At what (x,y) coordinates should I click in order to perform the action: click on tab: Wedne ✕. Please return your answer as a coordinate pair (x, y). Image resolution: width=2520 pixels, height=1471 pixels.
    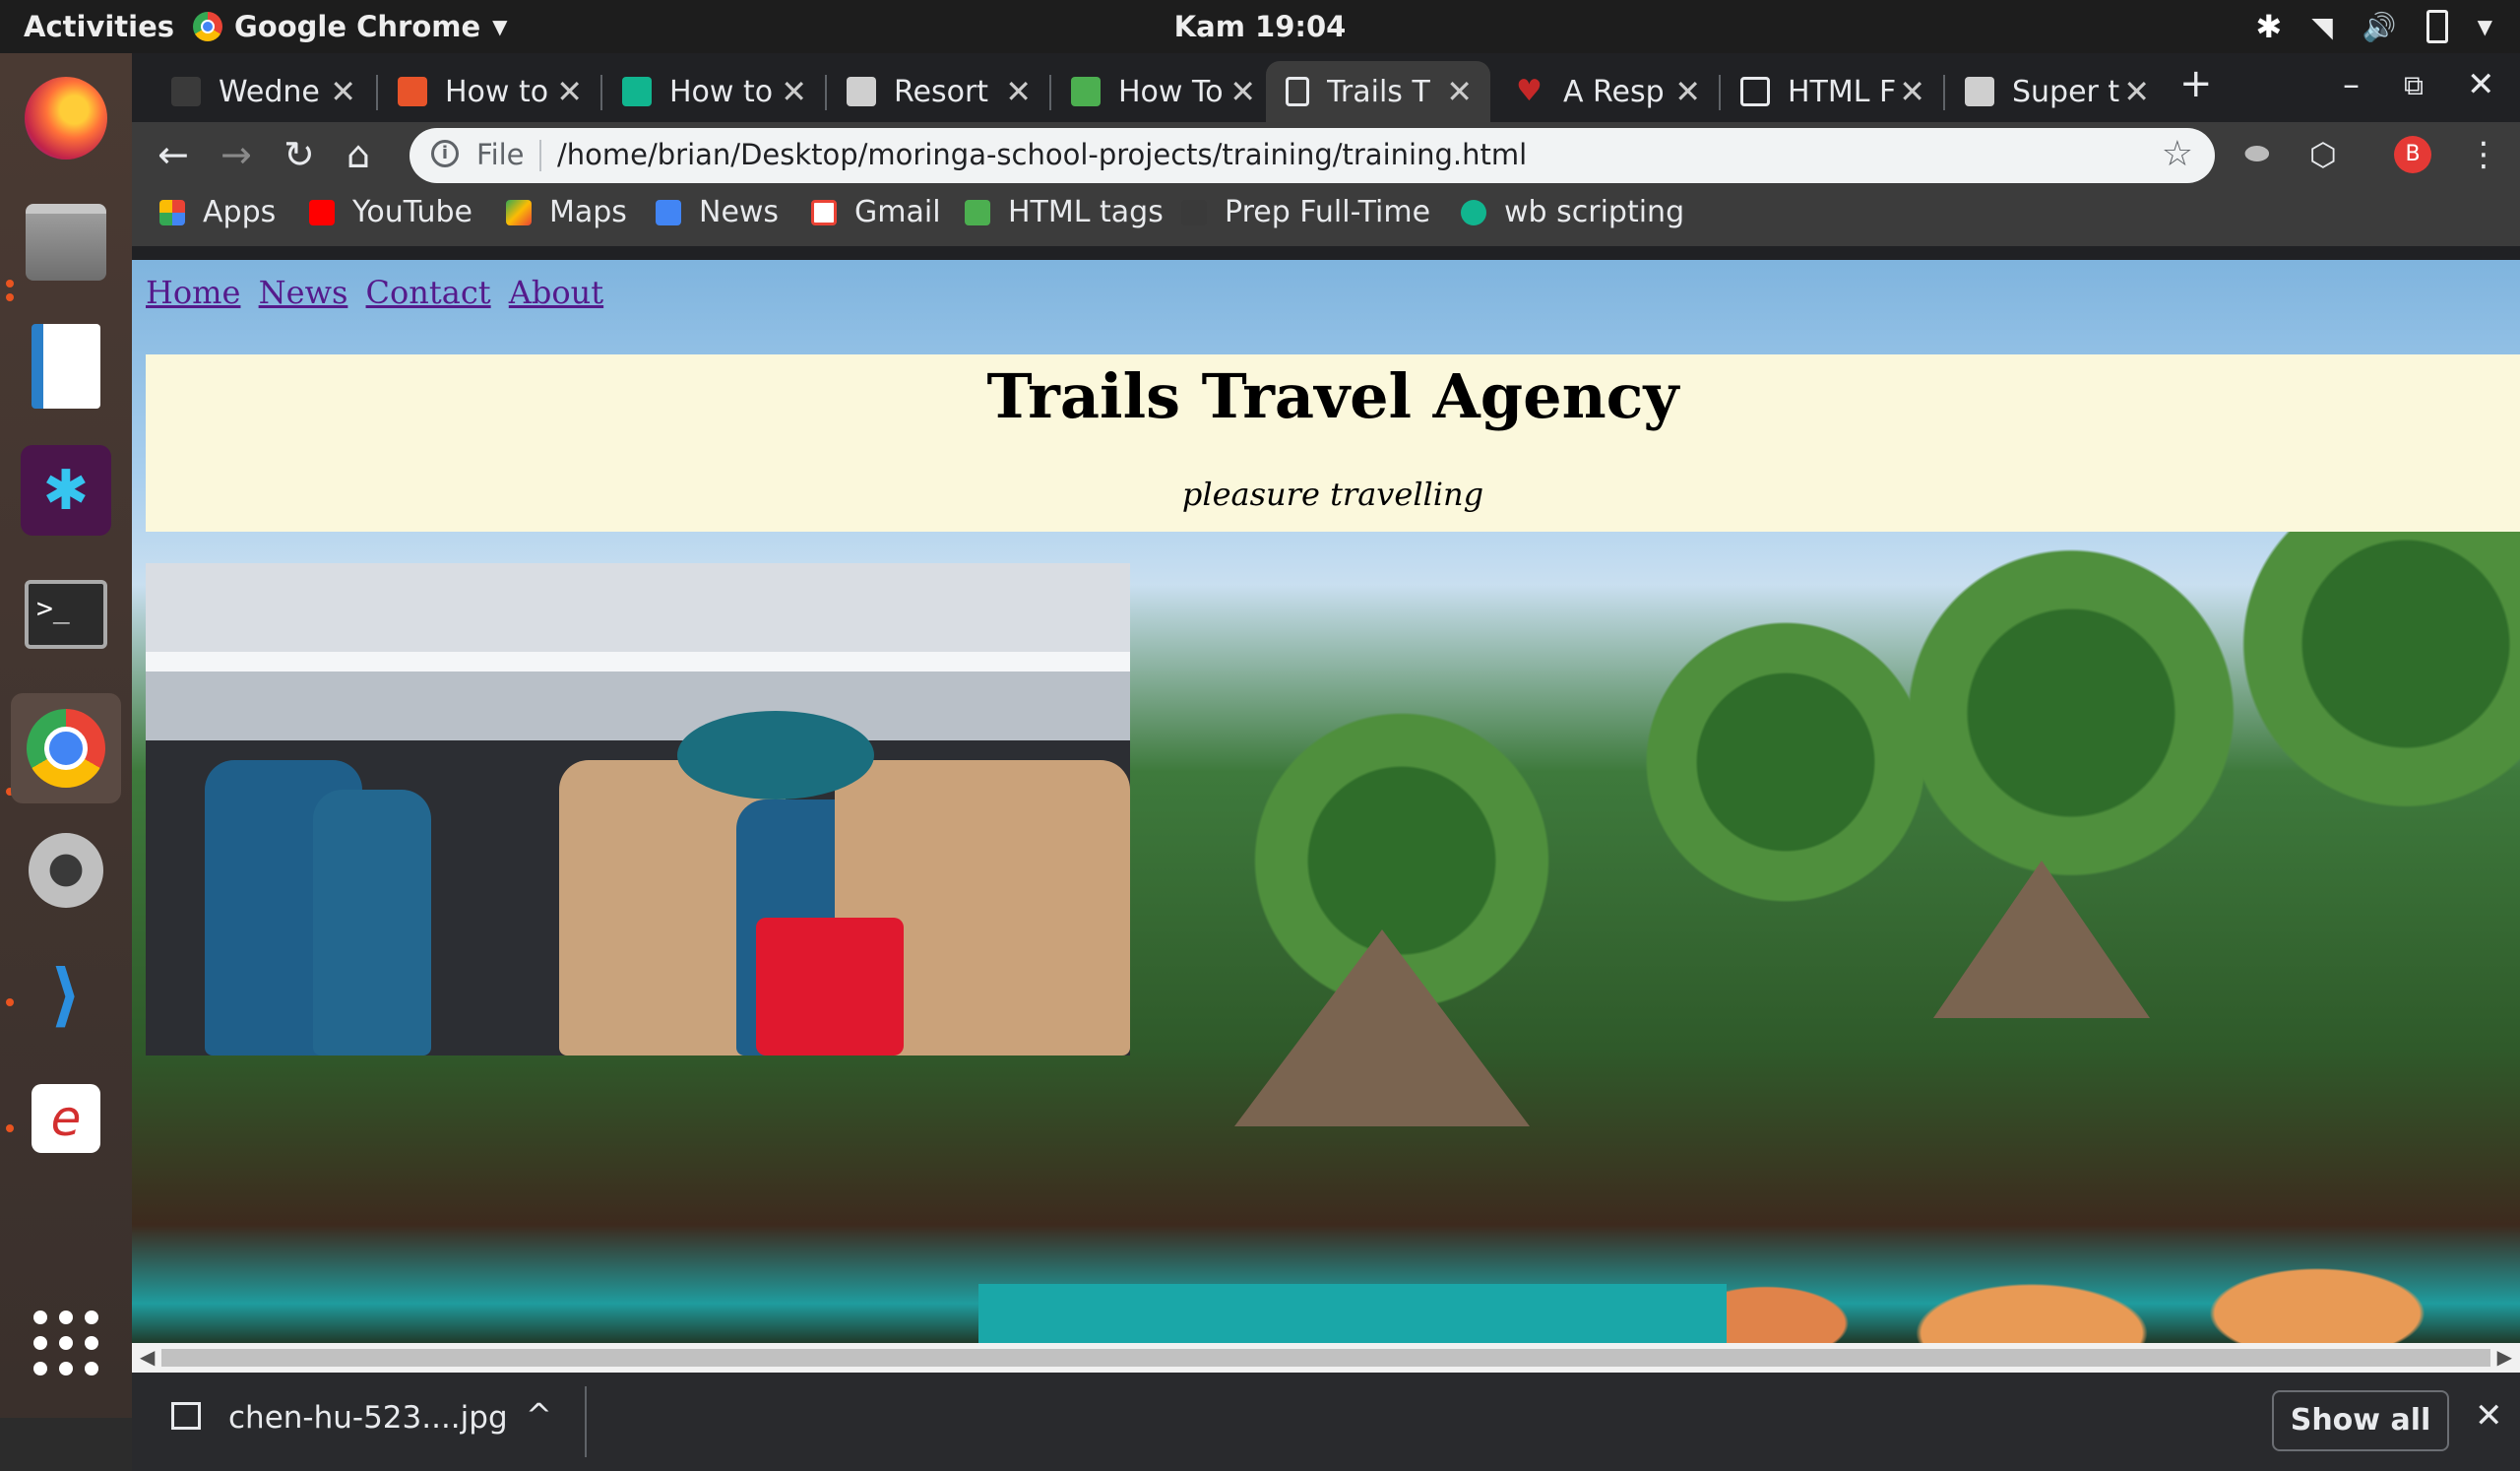
    Looking at the image, I should click on (263, 91).